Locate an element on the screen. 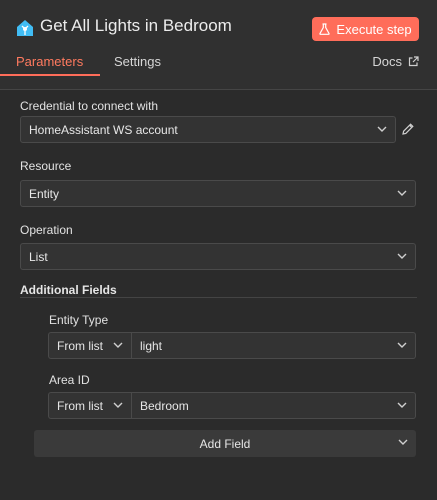  docs-link: Docs is located at coordinates (395, 61).